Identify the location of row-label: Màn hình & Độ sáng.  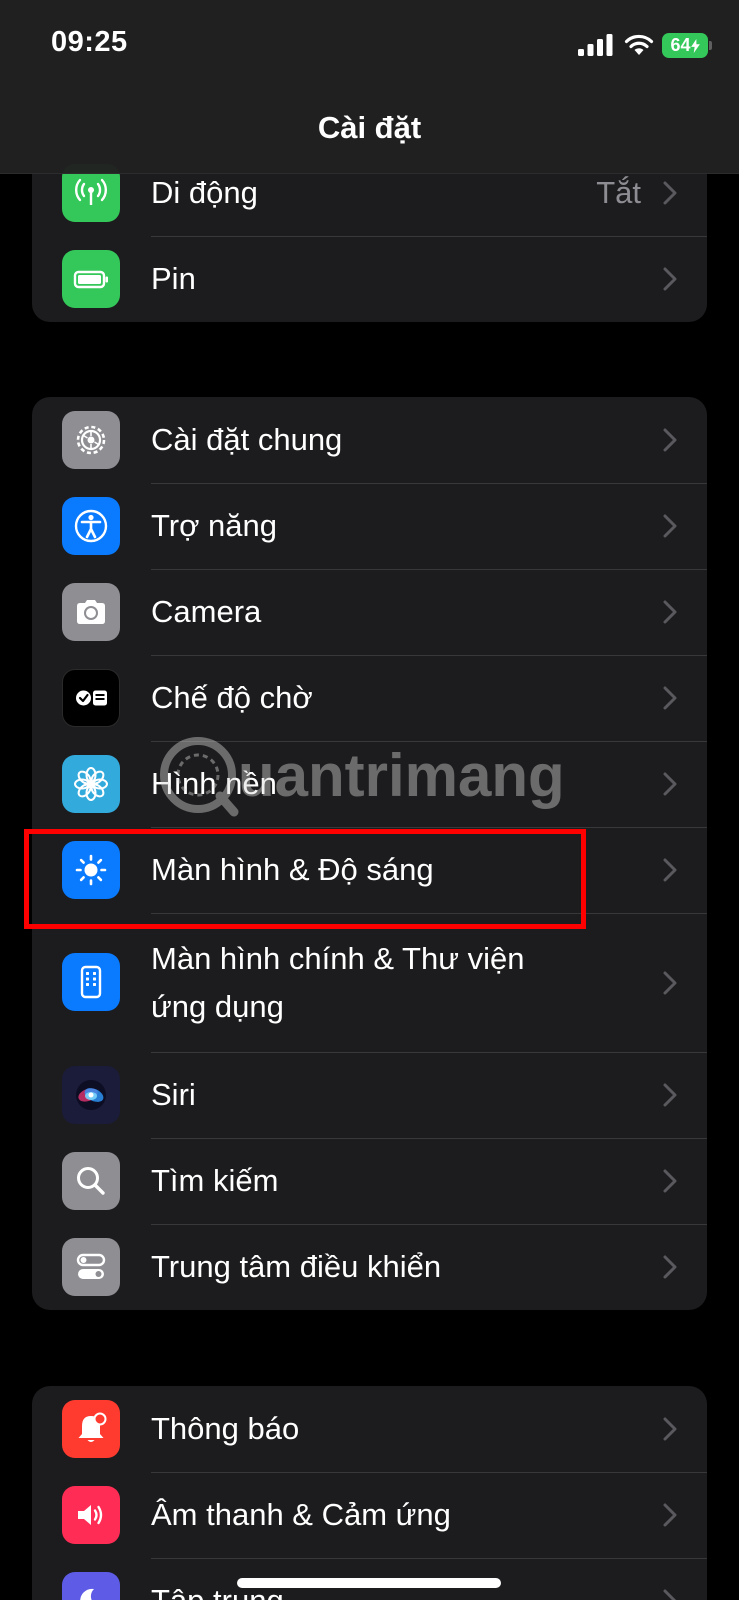
(292, 869).